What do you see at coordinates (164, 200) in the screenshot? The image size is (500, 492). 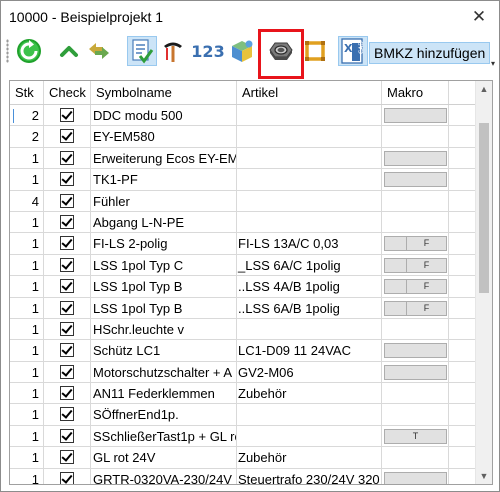 I see `symbolname-cell: Fühler` at bounding box center [164, 200].